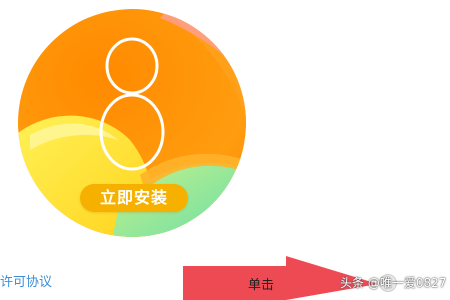  What do you see at coordinates (134, 198) in the screenshot?
I see `install-now-button: 立即安装` at bounding box center [134, 198].